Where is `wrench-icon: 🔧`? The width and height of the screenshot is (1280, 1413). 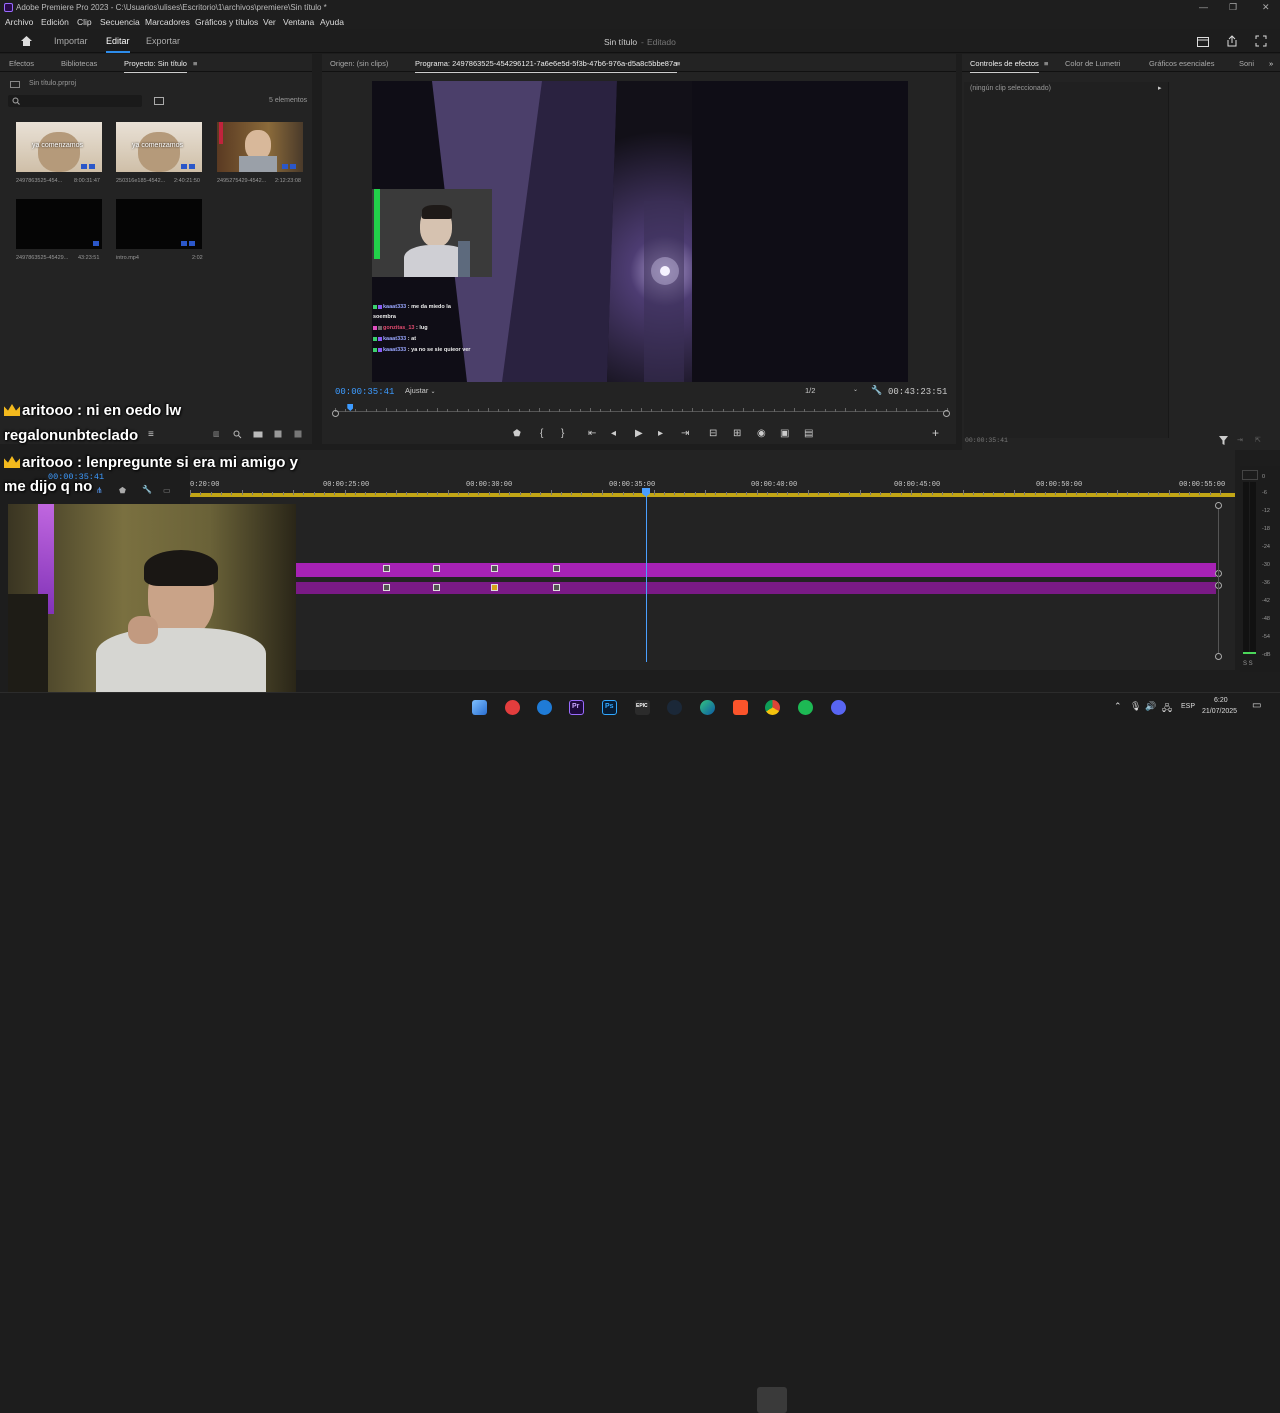 wrench-icon: 🔧 is located at coordinates (876, 390).